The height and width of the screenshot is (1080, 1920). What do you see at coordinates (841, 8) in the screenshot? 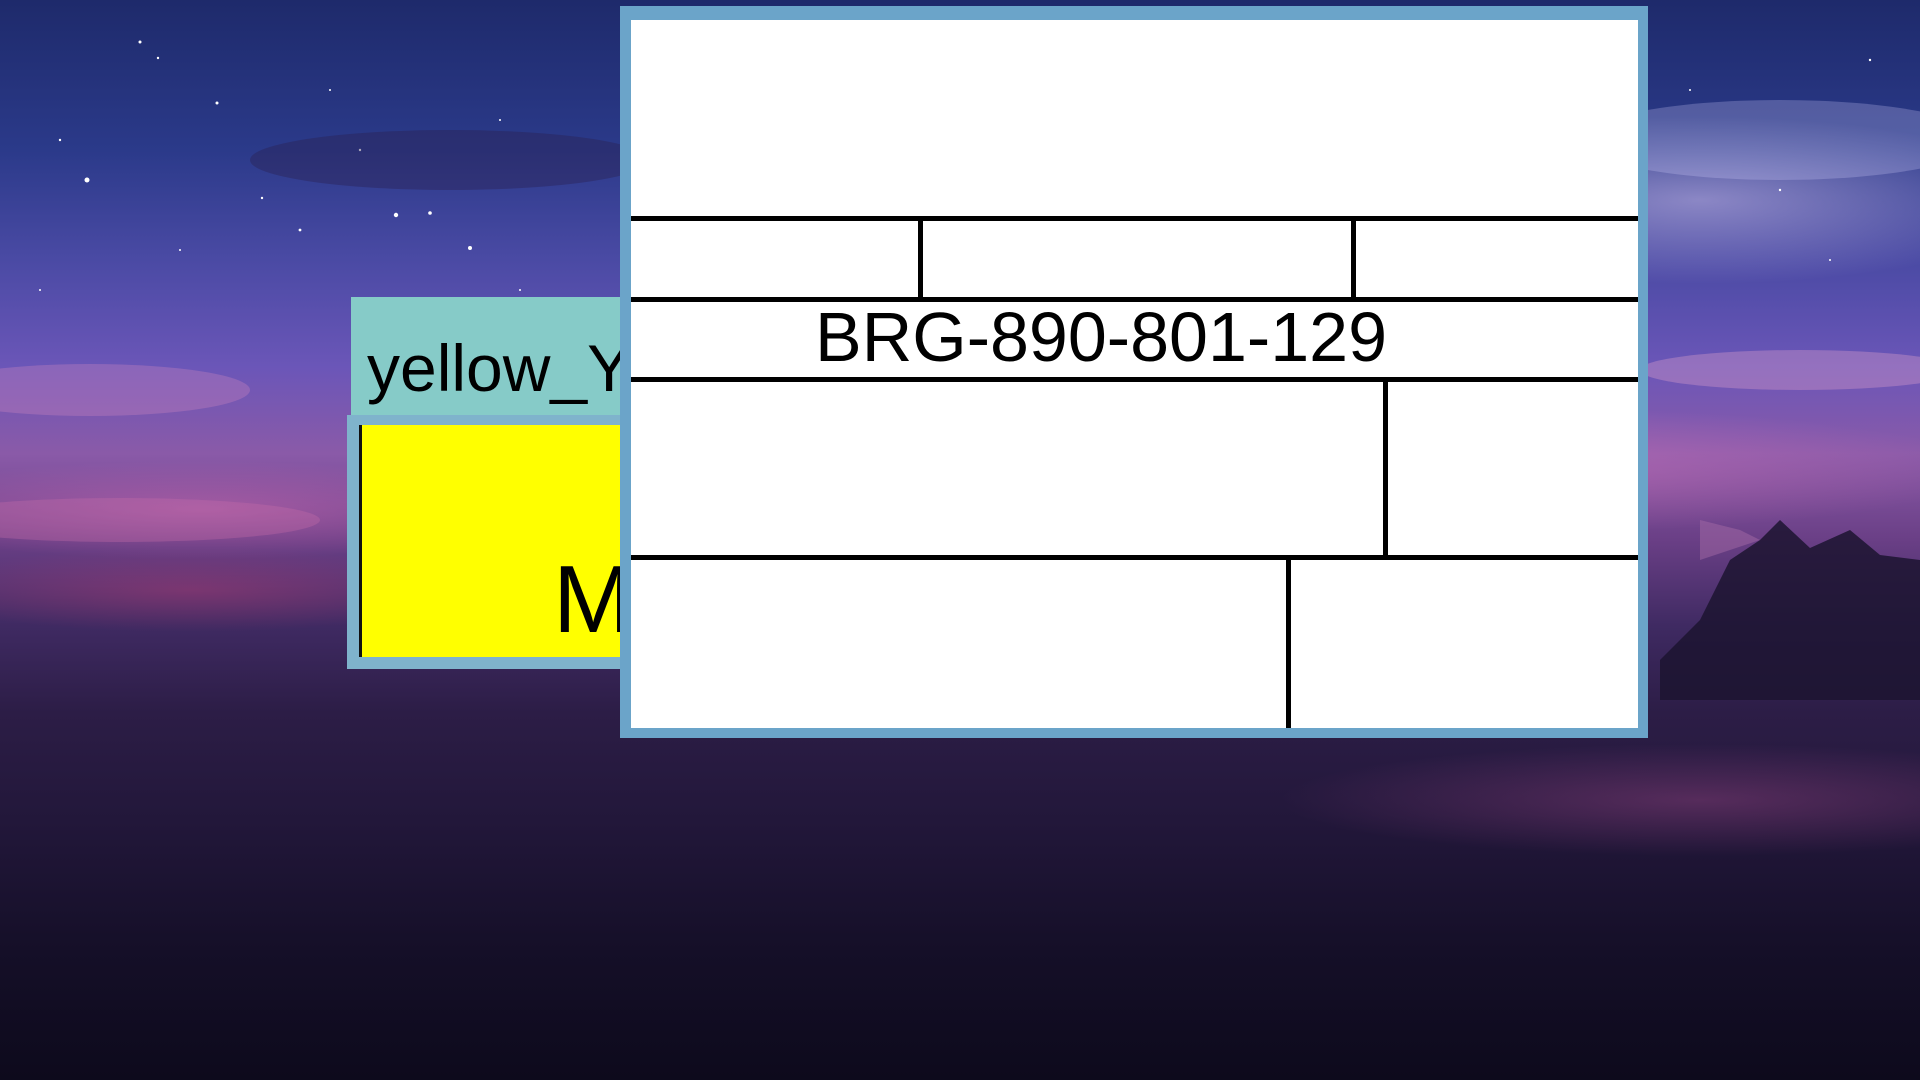
I see `window-title: _ _` at bounding box center [841, 8].